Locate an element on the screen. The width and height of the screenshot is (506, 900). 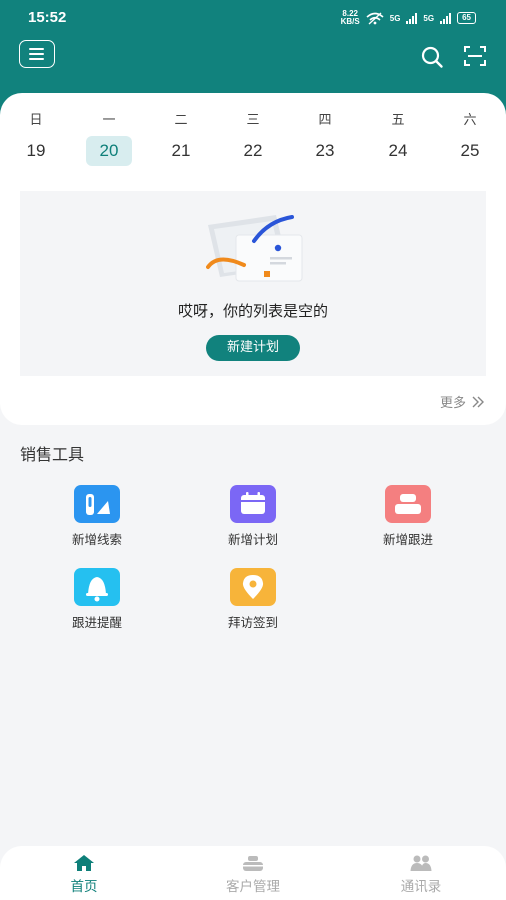
wifi-off-icon is located at coordinates (375, 18).